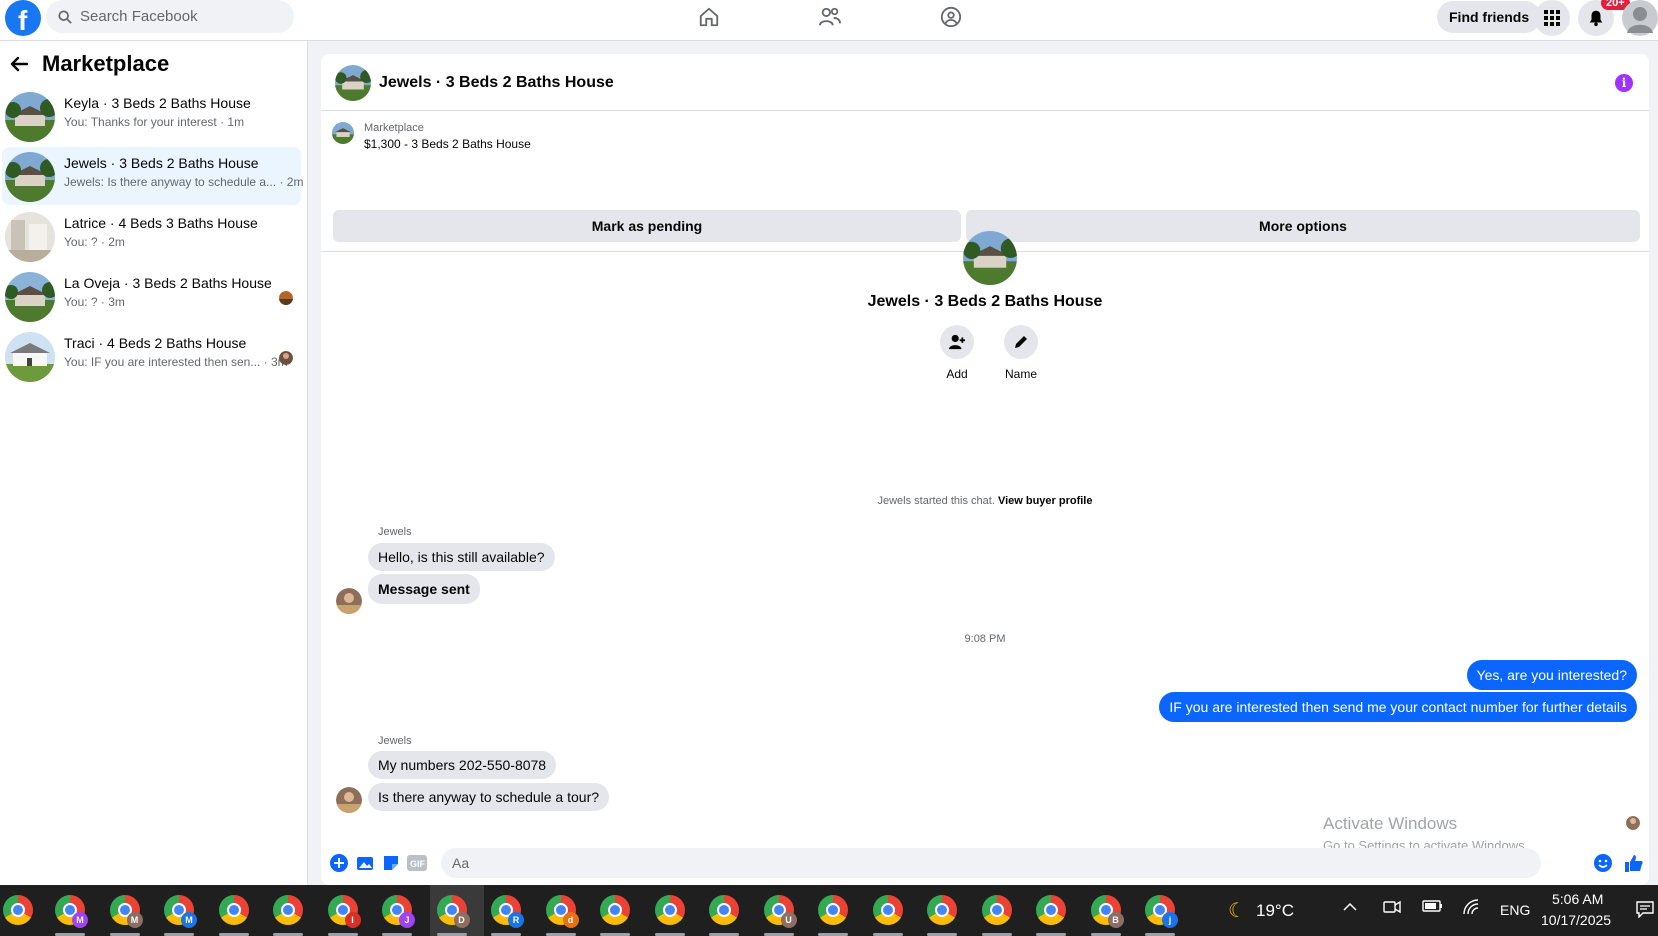 The width and height of the screenshot is (1658, 936). What do you see at coordinates (1433, 908) in the screenshot?
I see `battery-icon` at bounding box center [1433, 908].